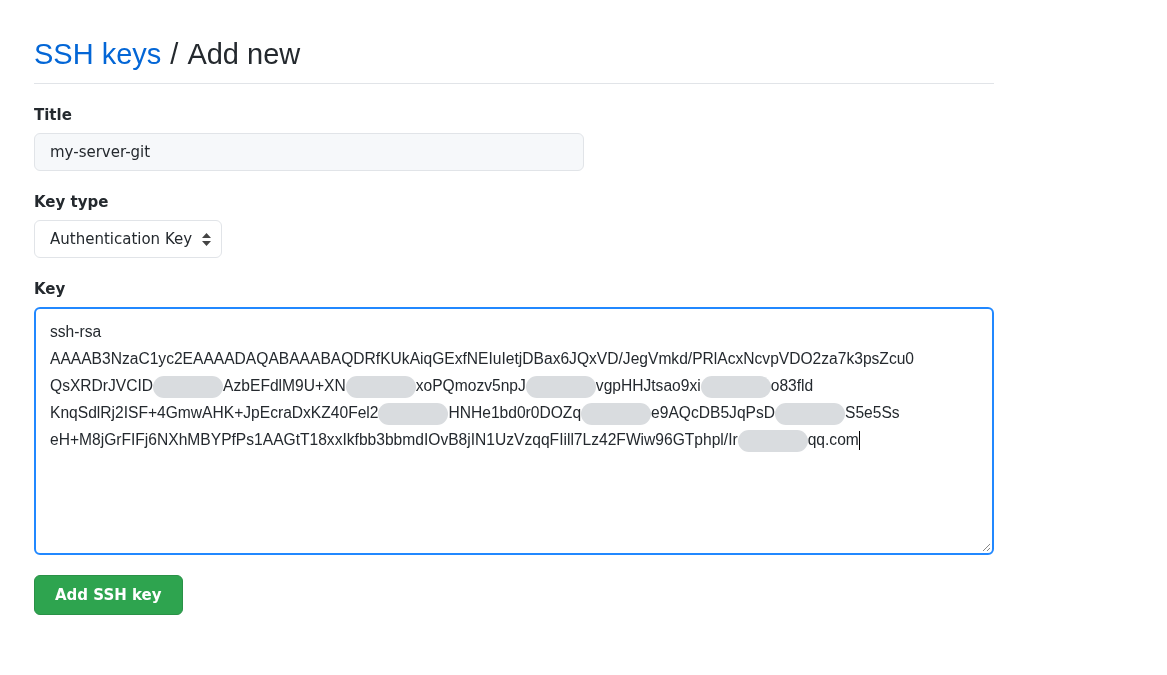 This screenshot has width=1167, height=675. Describe the element at coordinates (309, 152) in the screenshot. I see `title-field: my-server-git` at that location.